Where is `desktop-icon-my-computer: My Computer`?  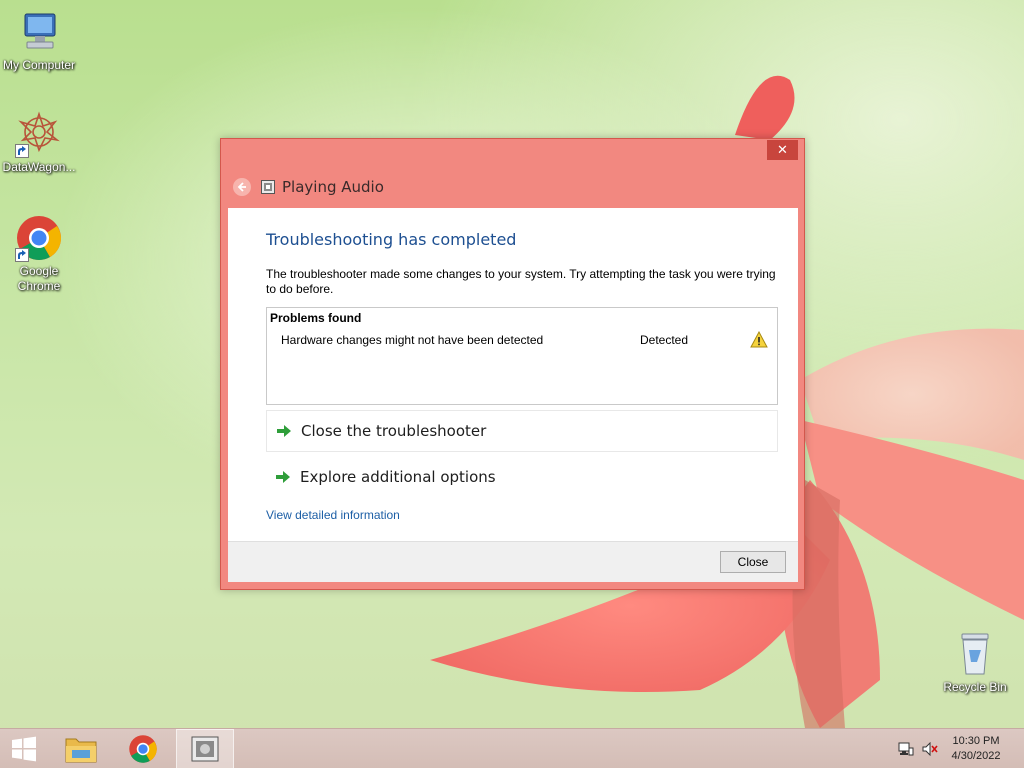
desktop-icon-my-computer: My Computer is located at coordinates (39, 40).